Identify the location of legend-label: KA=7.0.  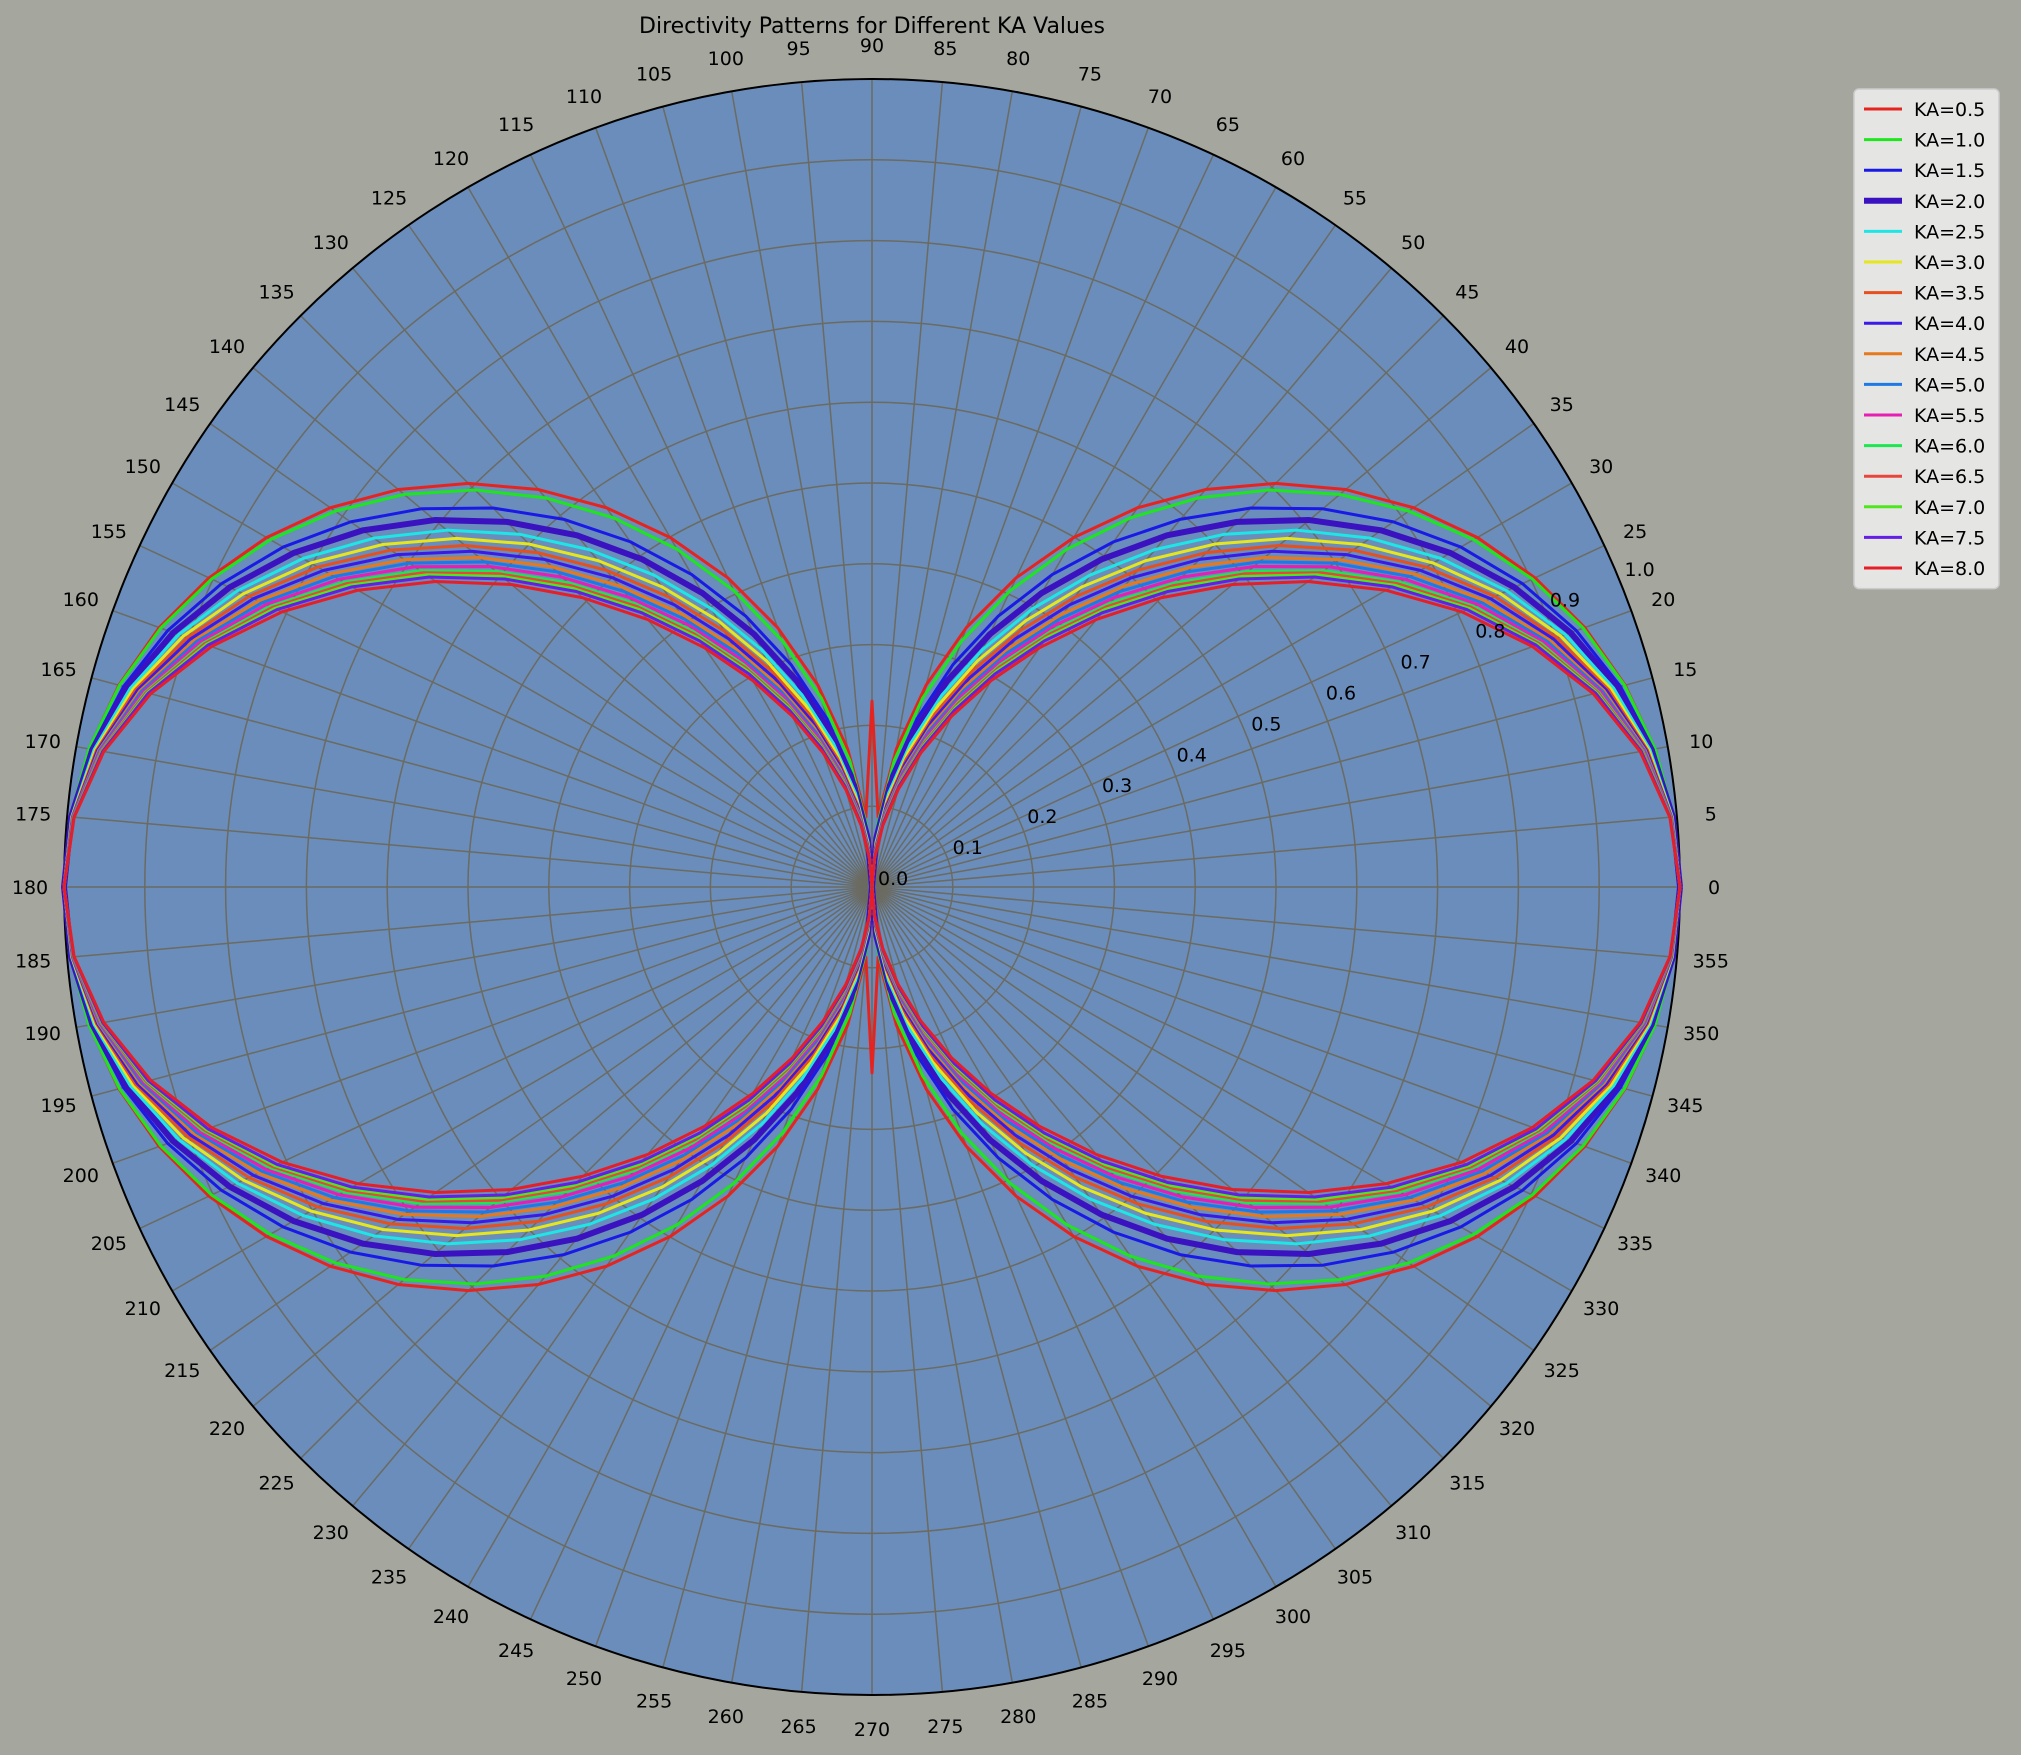
(1949, 508).